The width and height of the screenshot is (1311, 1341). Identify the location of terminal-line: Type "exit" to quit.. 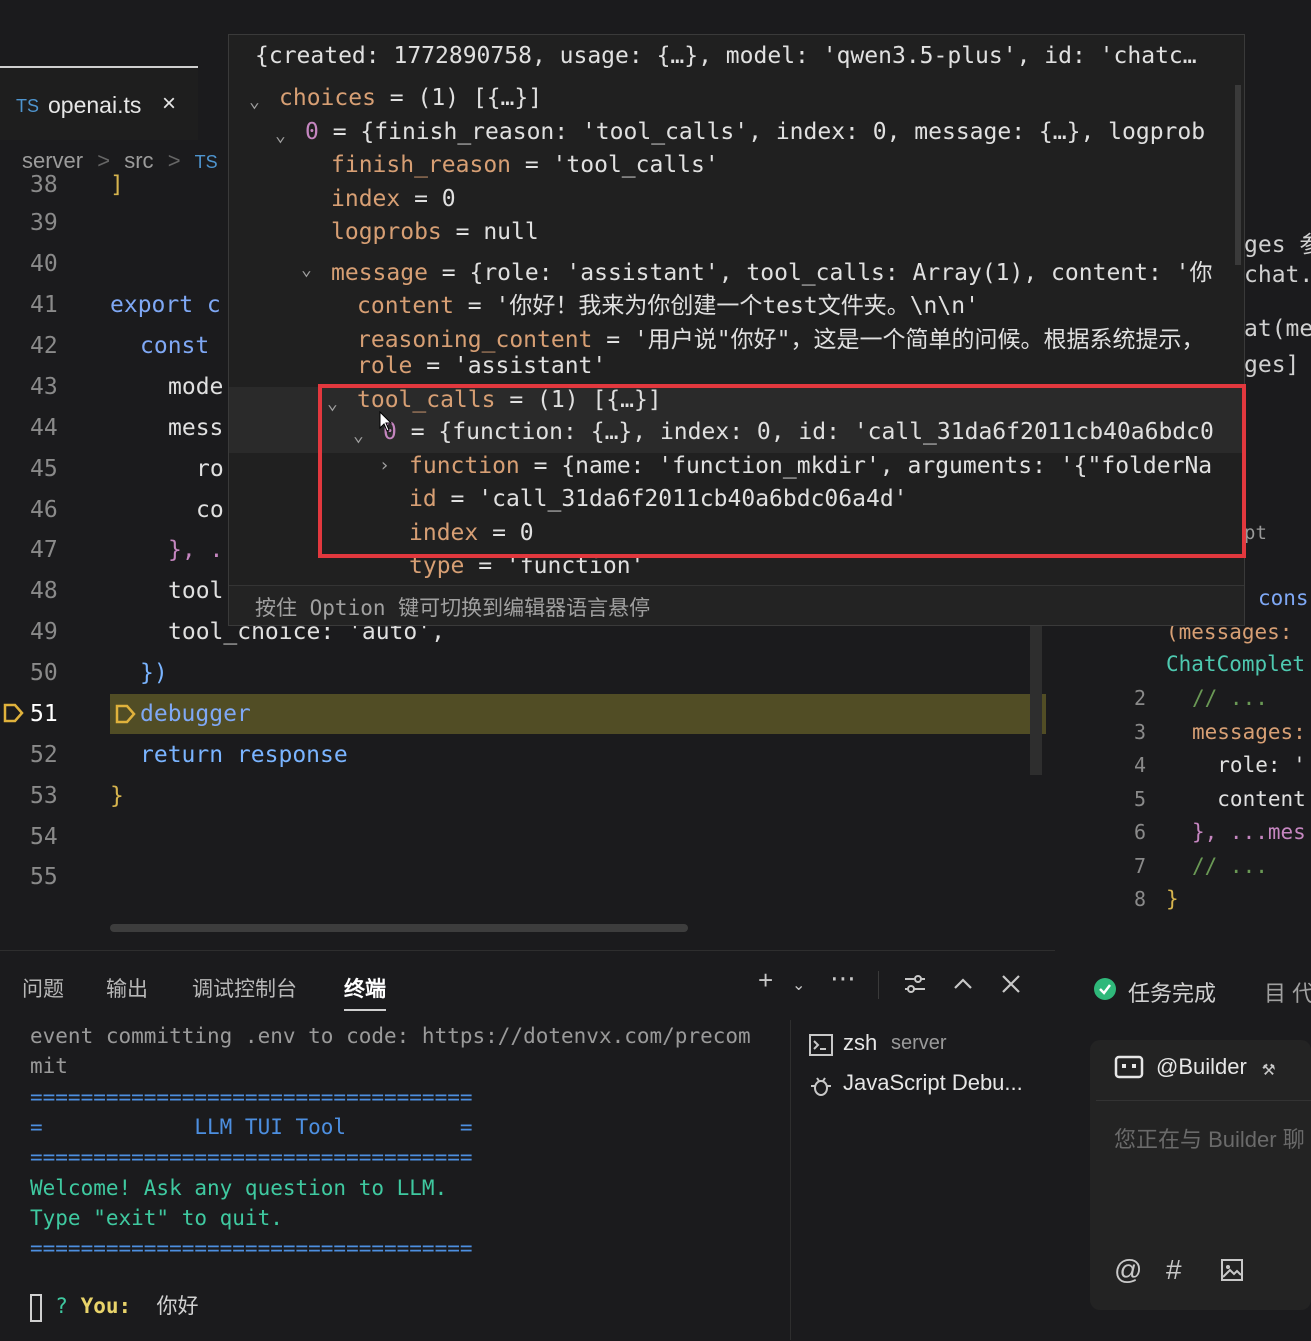
(156, 1218).